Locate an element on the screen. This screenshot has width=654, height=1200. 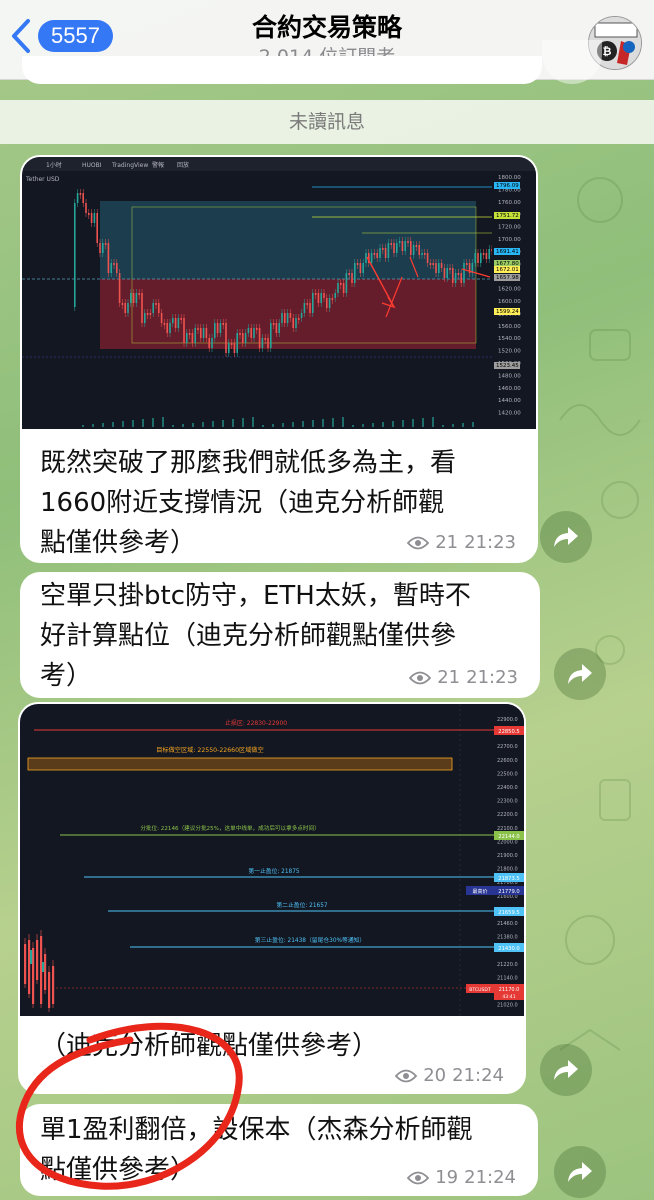
chart2-price-tick: 21140.0 is located at coordinates (507, 978).